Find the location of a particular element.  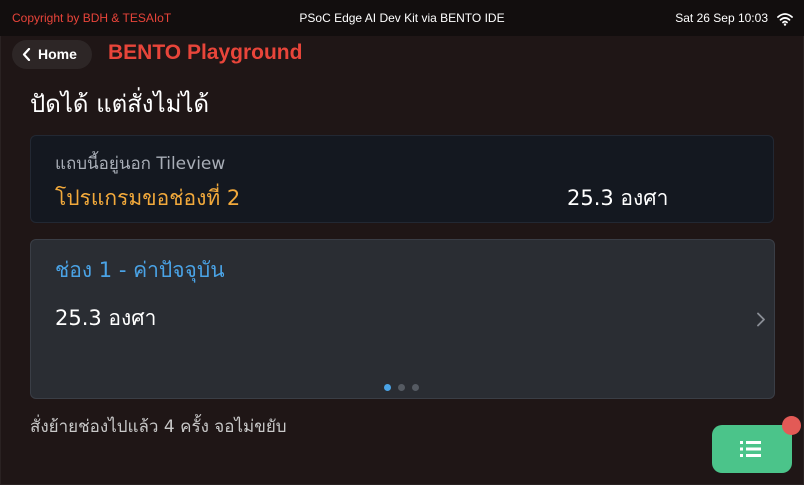

outside-card-value: 25.3 องศา is located at coordinates (618, 198).